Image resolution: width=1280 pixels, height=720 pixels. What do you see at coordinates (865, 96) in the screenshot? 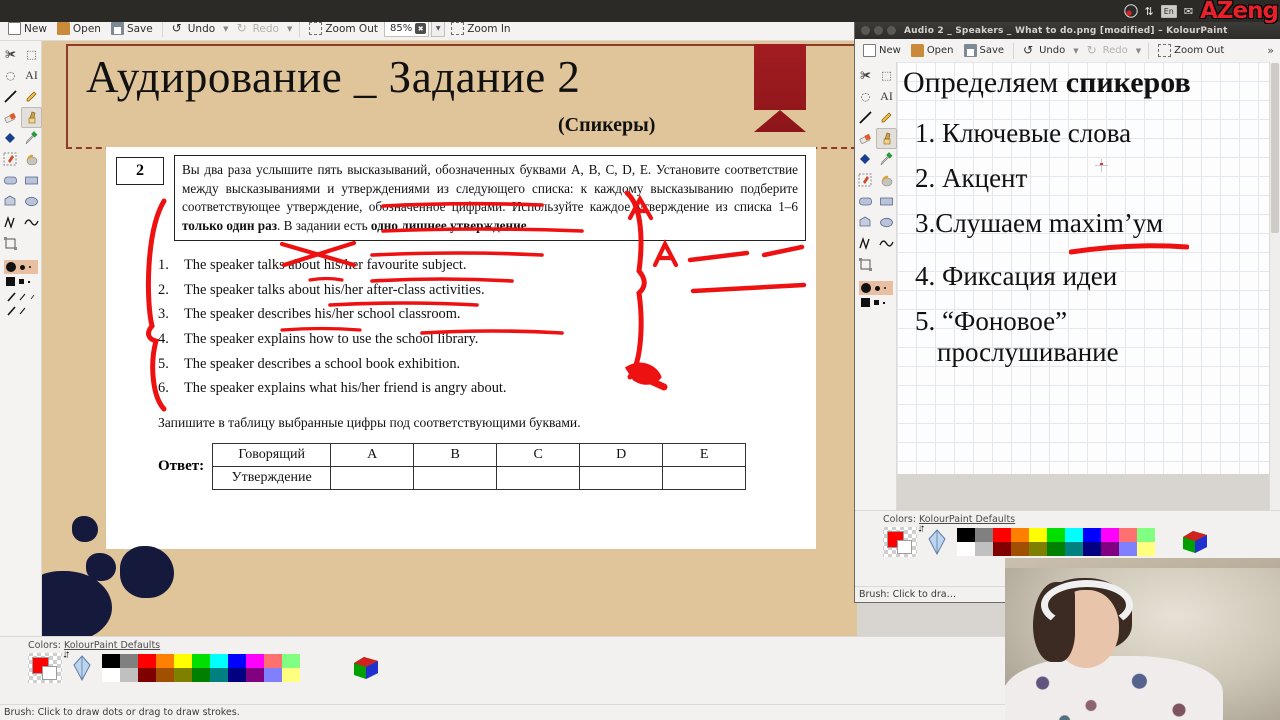
I see `ellipse-select-icon: ◌` at bounding box center [865, 96].